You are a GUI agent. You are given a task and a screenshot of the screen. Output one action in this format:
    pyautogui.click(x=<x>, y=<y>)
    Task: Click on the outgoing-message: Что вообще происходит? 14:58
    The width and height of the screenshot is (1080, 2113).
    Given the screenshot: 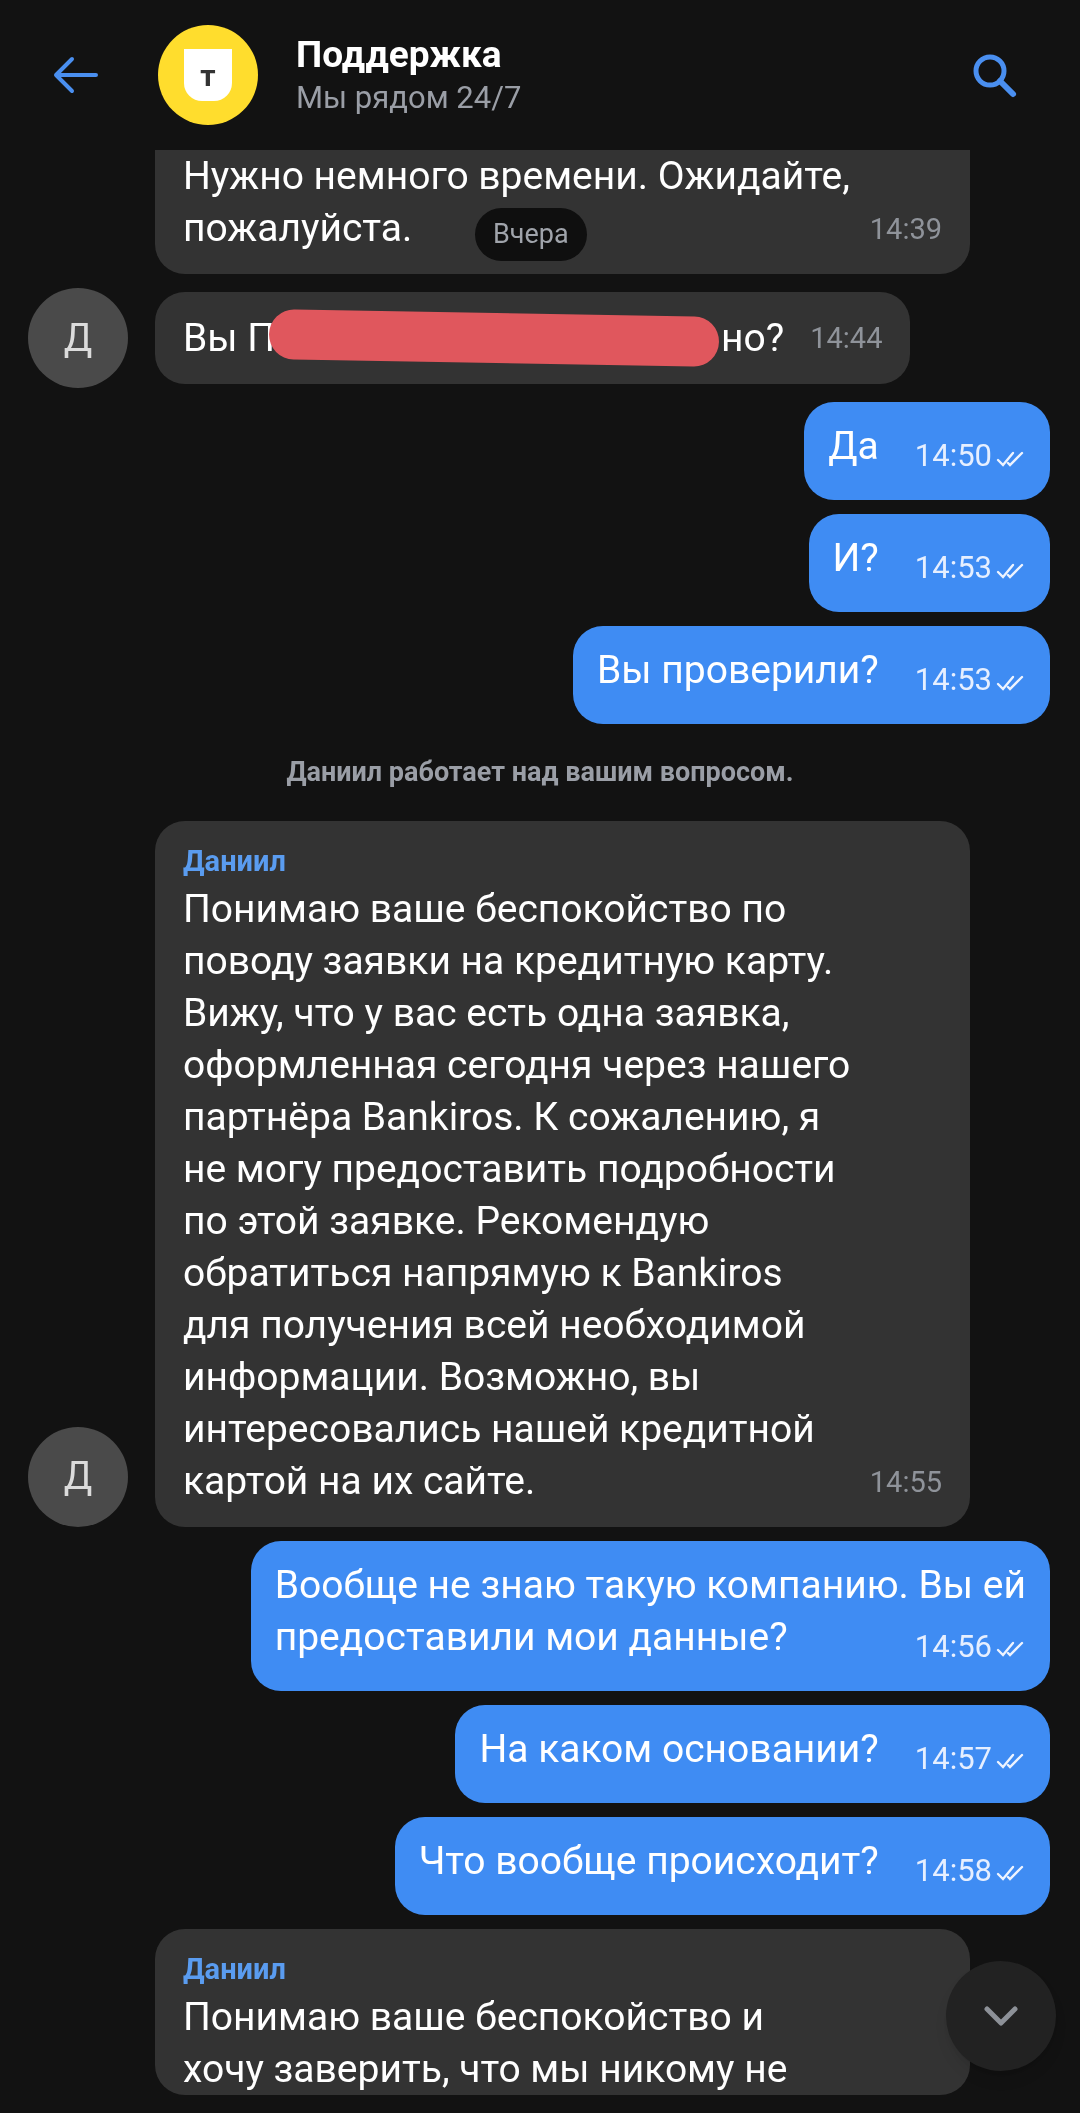 What is the action you would take?
    pyautogui.click(x=722, y=1865)
    